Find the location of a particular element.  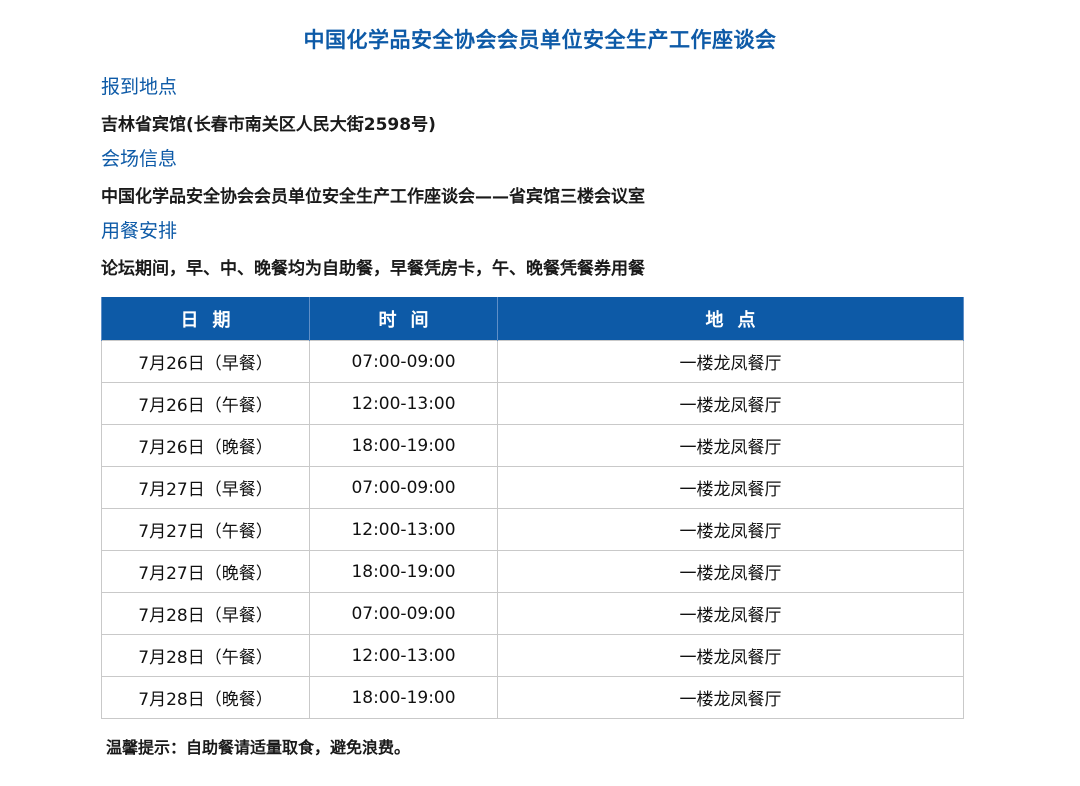

venue-text: 吉林省宾馆(长春市南关区人民大街2598号) is located at coordinates (268, 125).